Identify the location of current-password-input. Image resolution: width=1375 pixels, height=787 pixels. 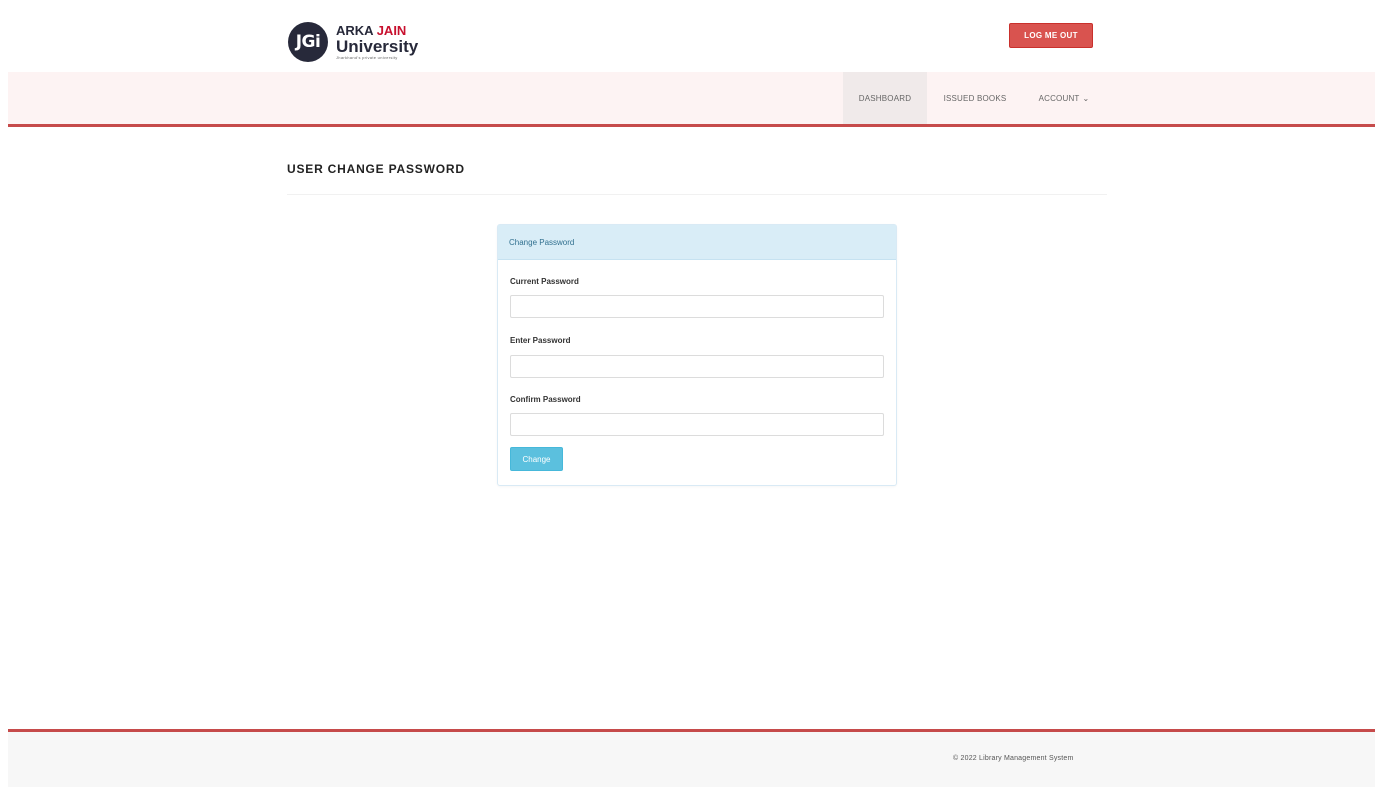
(697, 306).